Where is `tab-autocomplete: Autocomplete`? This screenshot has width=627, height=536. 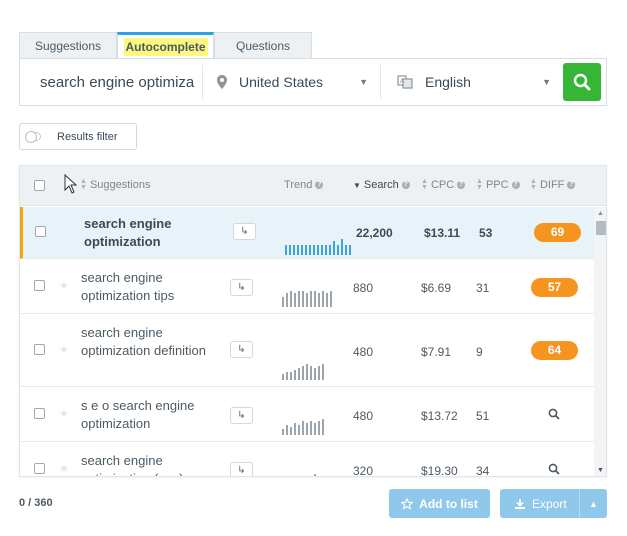
tab-autocomplete: Autocomplete is located at coordinates (165, 45).